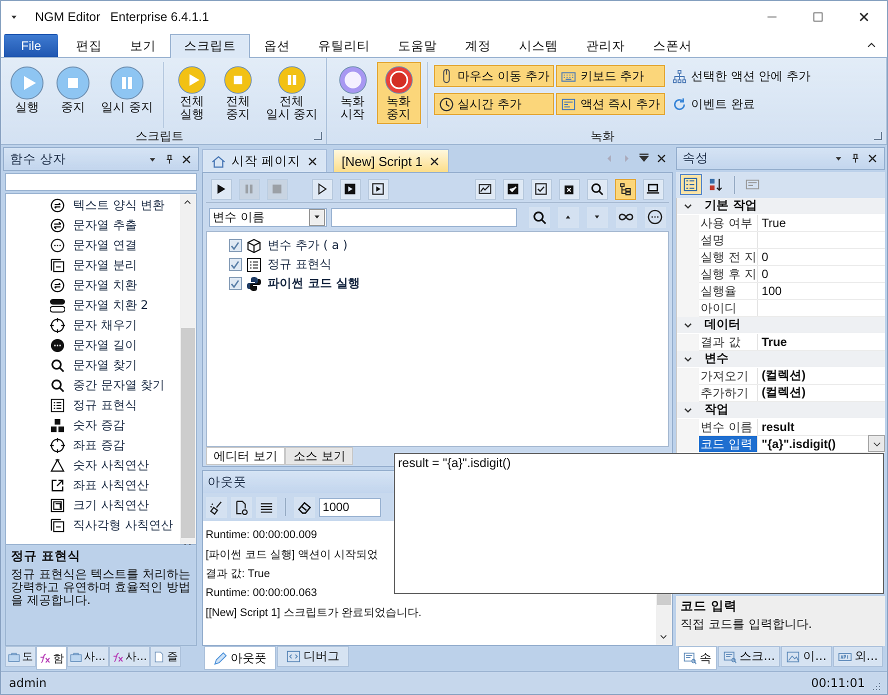 Image resolution: width=888 pixels, height=695 pixels. I want to click on property-name: 코드 입력, so click(728, 444).